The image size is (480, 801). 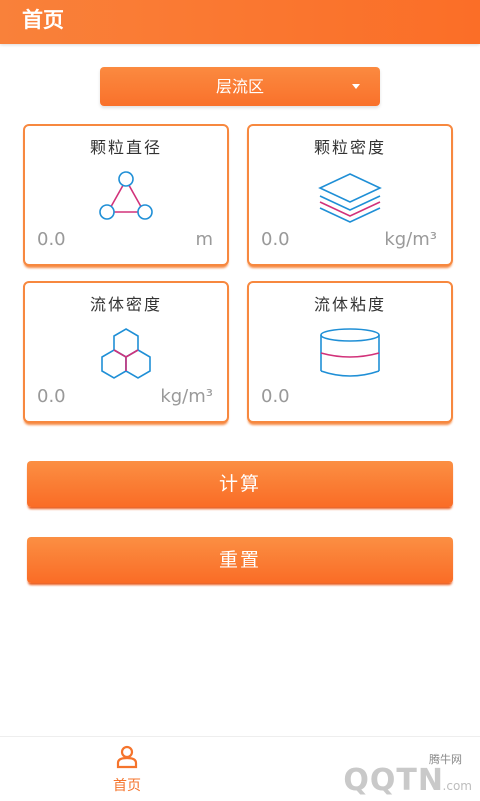 What do you see at coordinates (393, 780) in the screenshot?
I see `watermark-logo: QQTN` at bounding box center [393, 780].